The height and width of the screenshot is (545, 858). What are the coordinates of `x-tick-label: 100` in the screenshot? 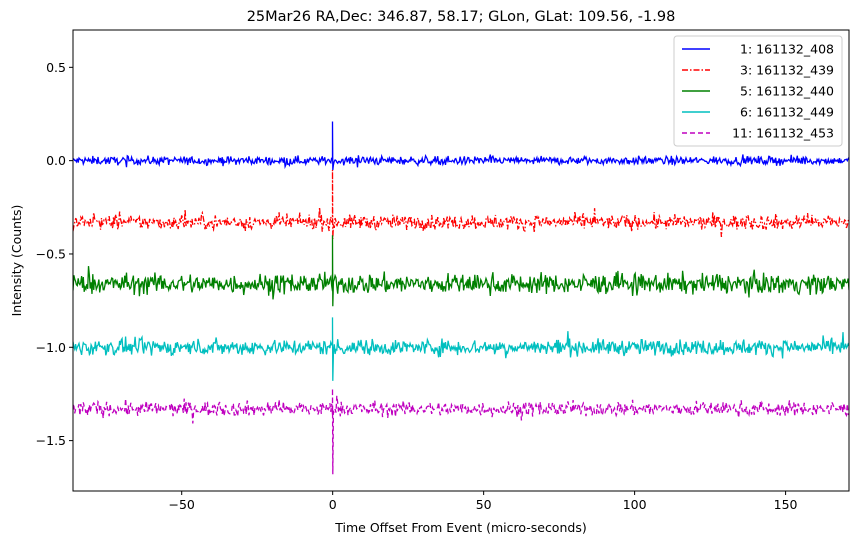 It's located at (635, 504).